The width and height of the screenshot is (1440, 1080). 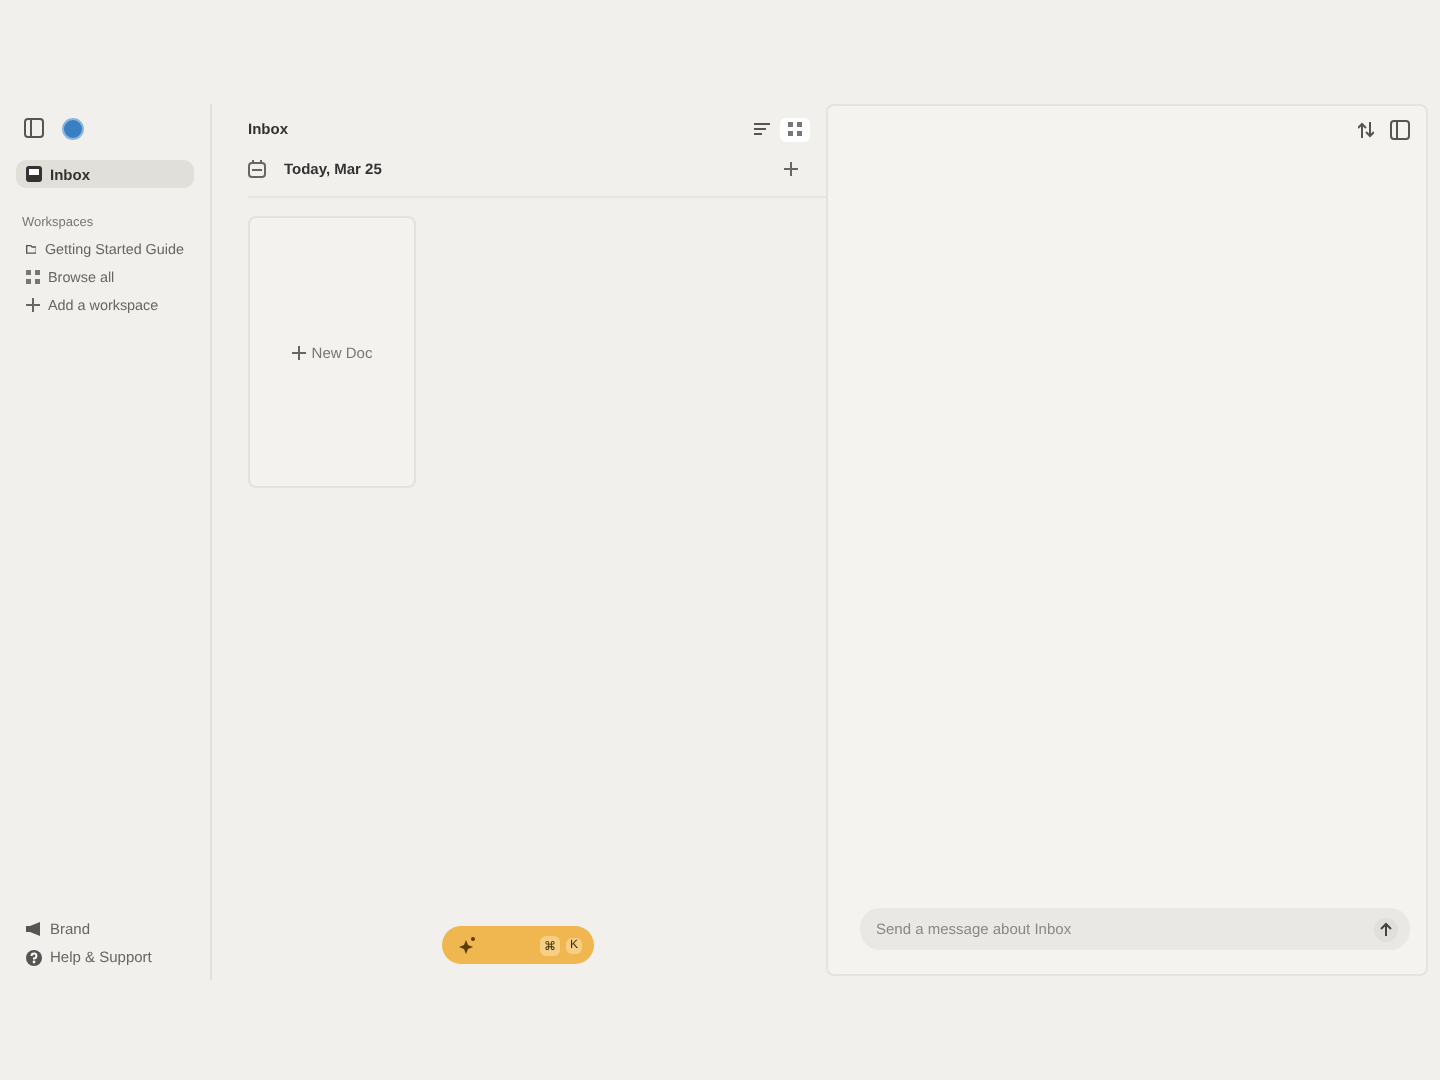 What do you see at coordinates (34, 174) in the screenshot?
I see `inbox-icon` at bounding box center [34, 174].